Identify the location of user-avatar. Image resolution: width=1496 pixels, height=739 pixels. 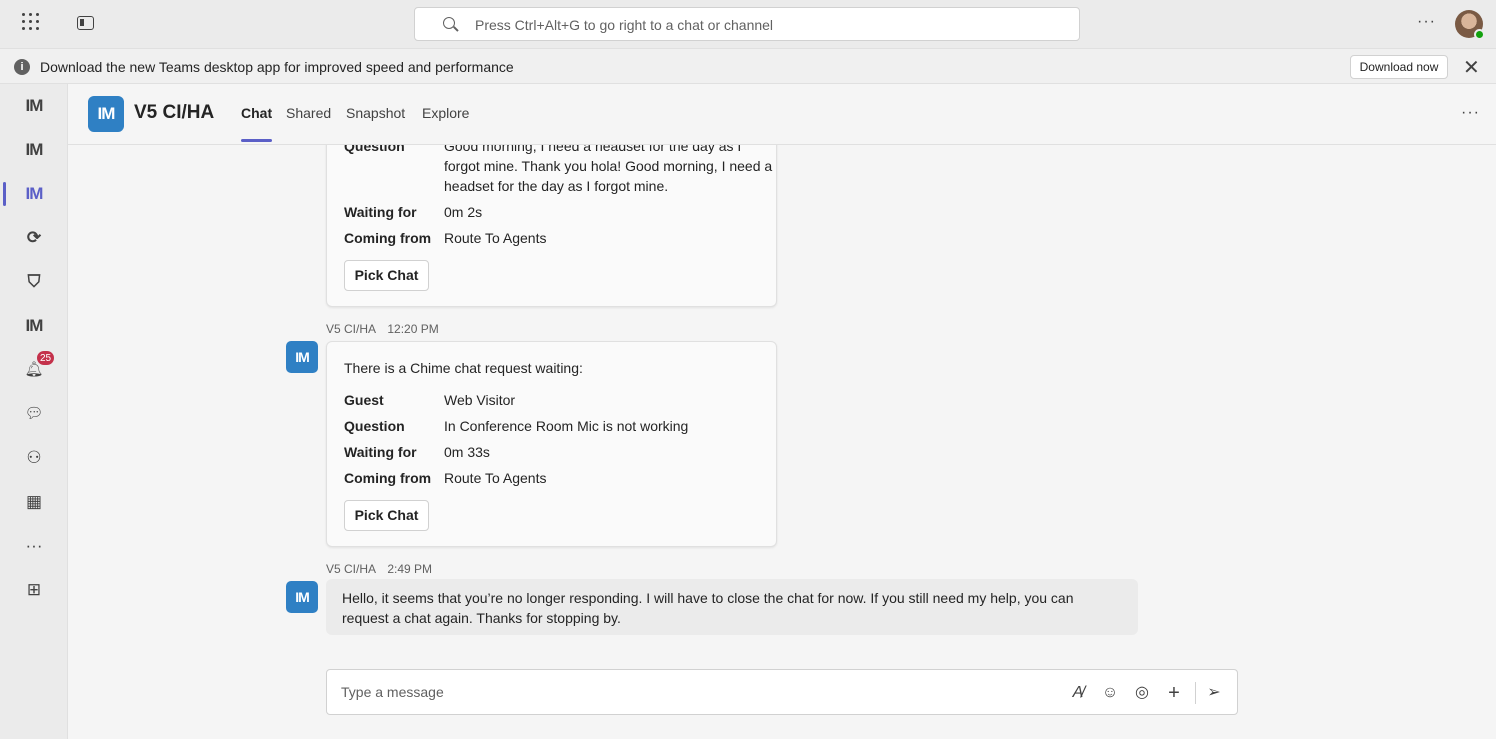
(1470, 25).